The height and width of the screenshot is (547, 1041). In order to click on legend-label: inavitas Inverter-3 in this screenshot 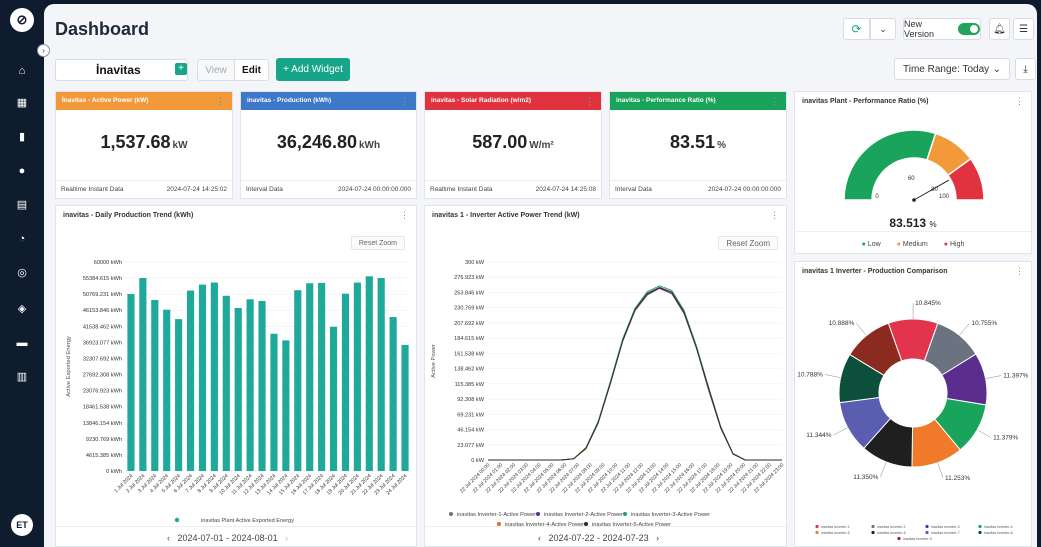, I will do `click(945, 527)`.